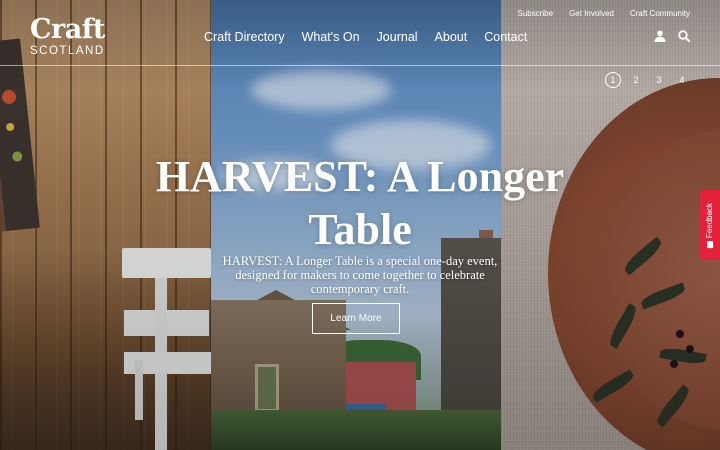  I want to click on logo-subtitle: SCOTLAND, so click(67, 51).